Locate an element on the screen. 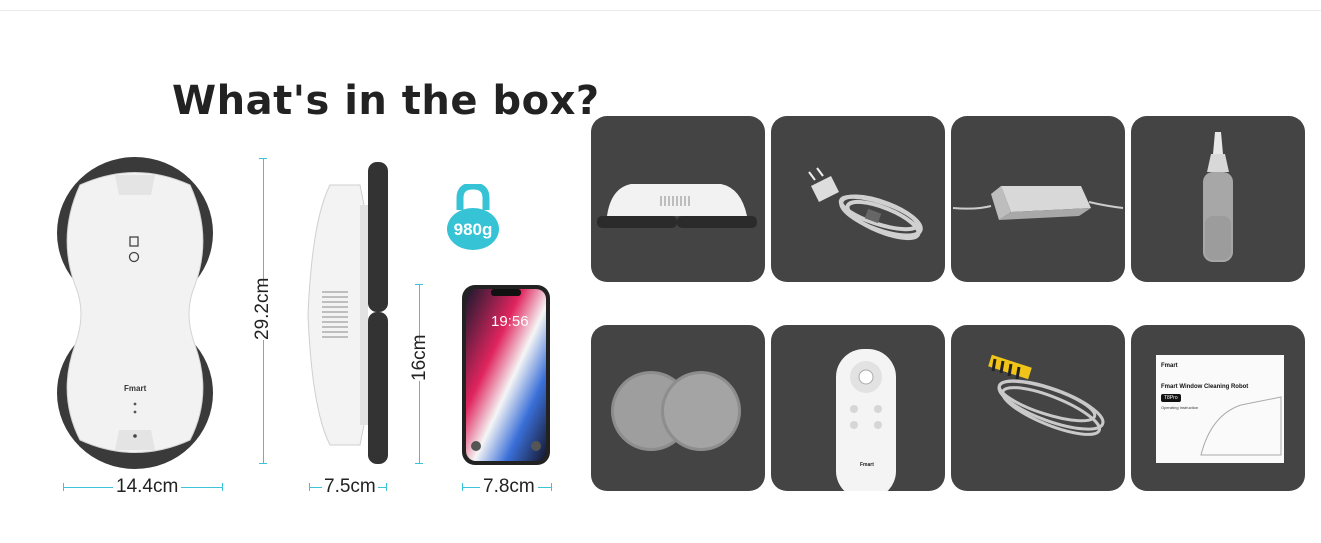 Image resolution: width=1321 pixels, height=543 pixels. box-item-manual is located at coordinates (1218, 408).